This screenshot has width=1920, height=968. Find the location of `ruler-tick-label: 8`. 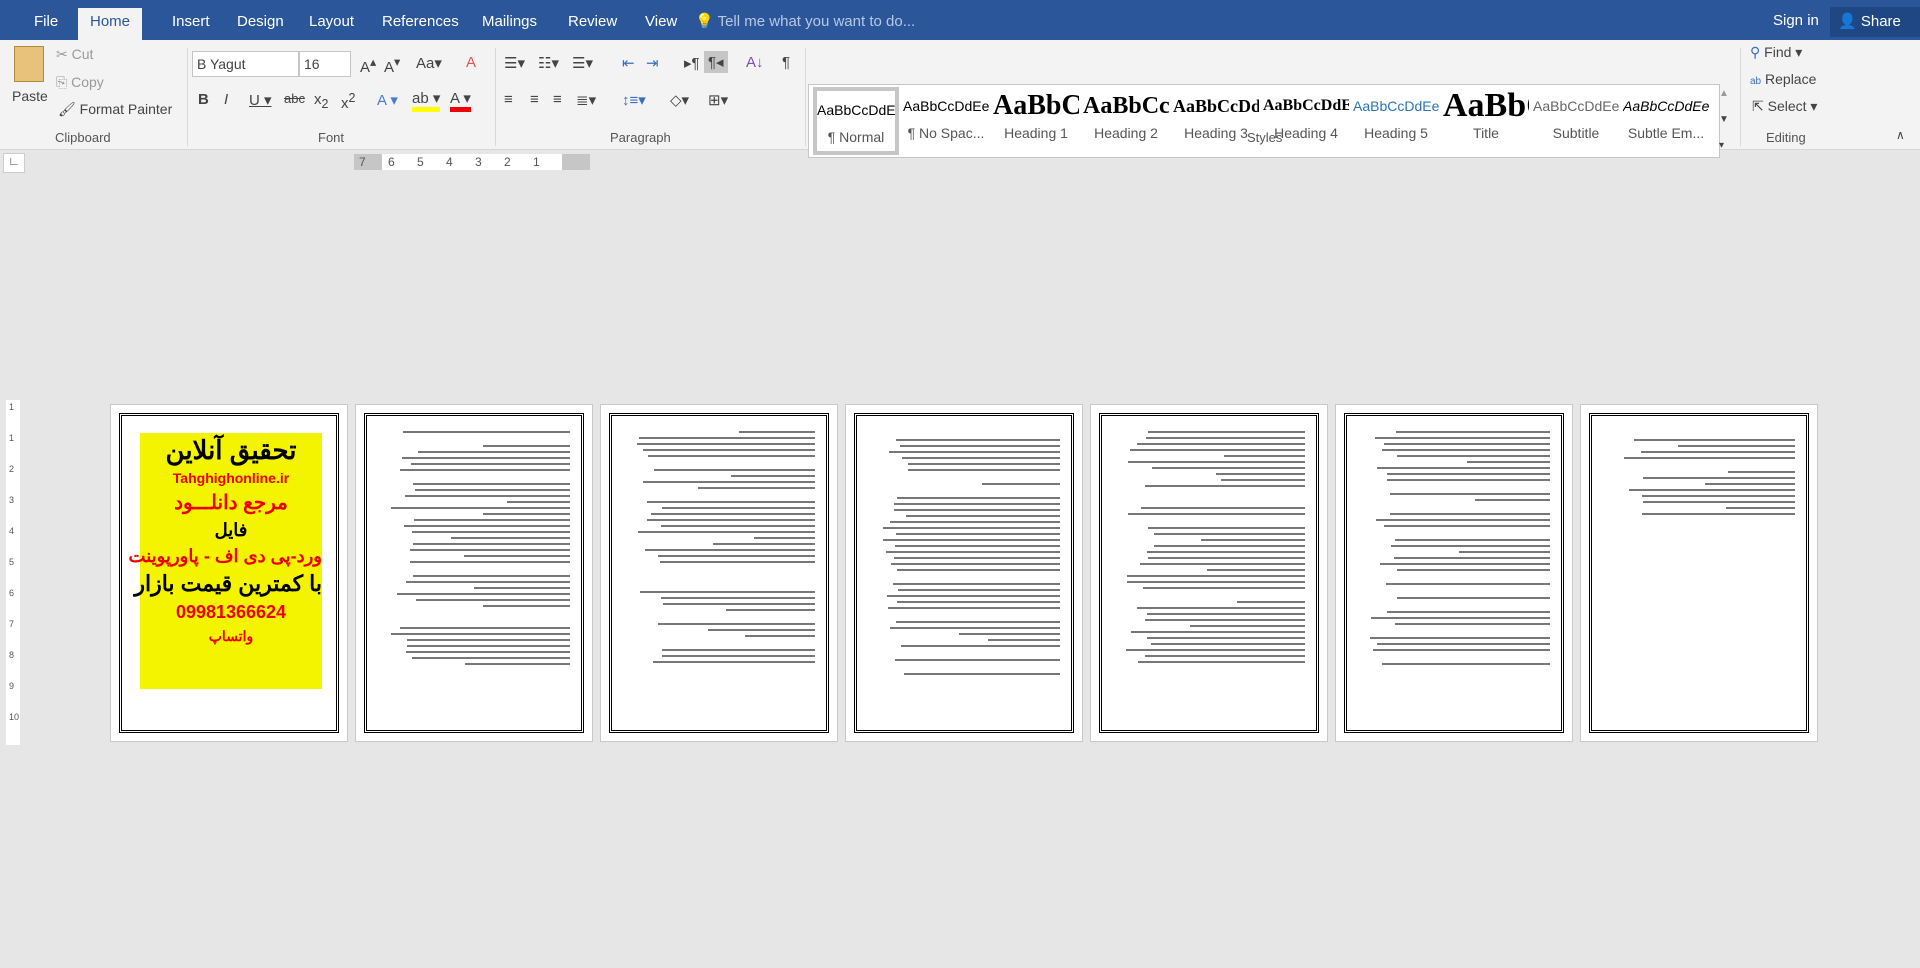

ruler-tick-label: 8 is located at coordinates (12, 655).